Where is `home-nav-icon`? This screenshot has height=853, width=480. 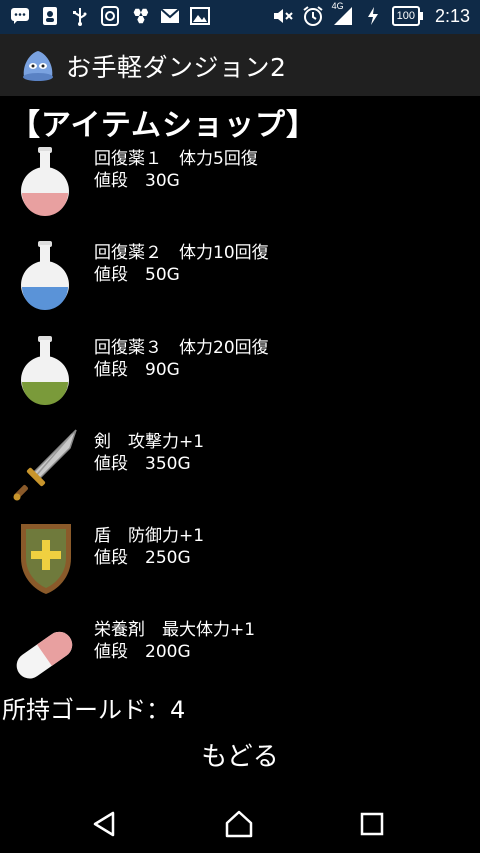 home-nav-icon is located at coordinates (239, 824).